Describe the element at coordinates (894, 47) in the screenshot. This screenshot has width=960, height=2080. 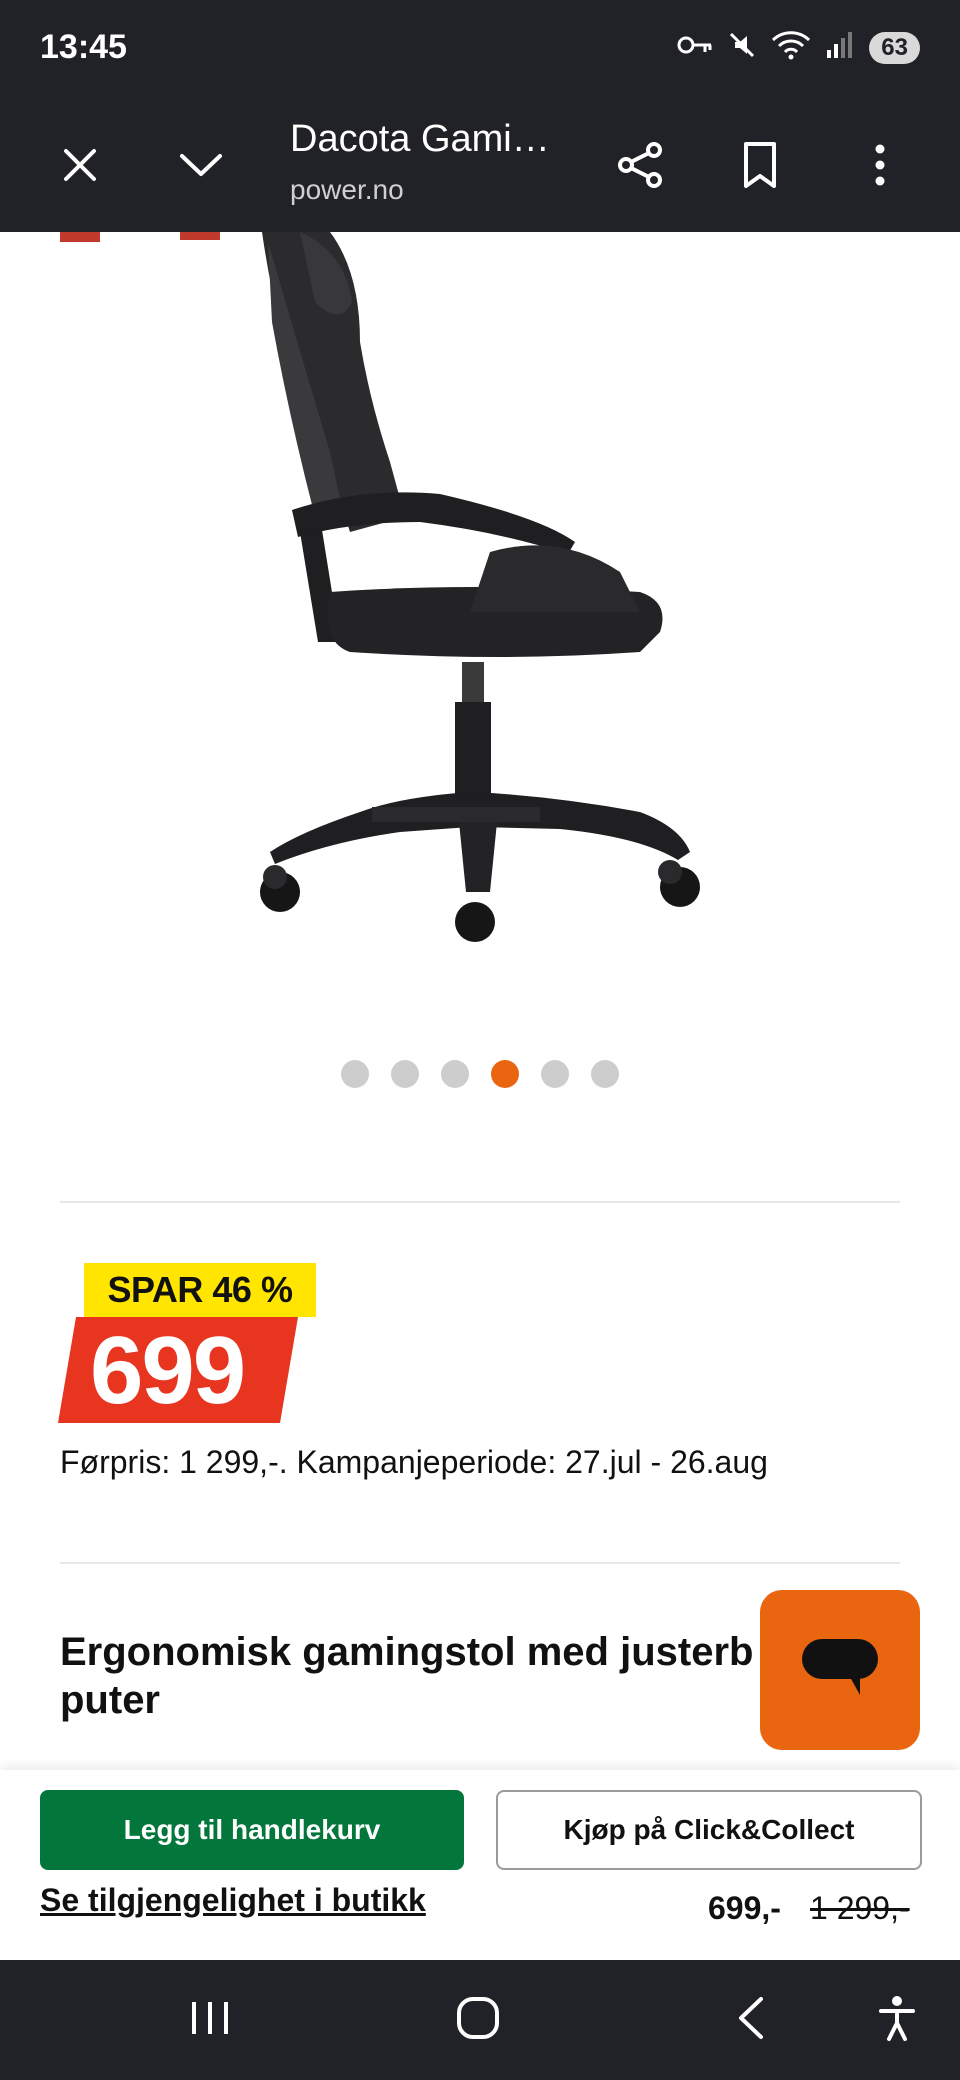
I see `battery-indicator: 63` at that location.